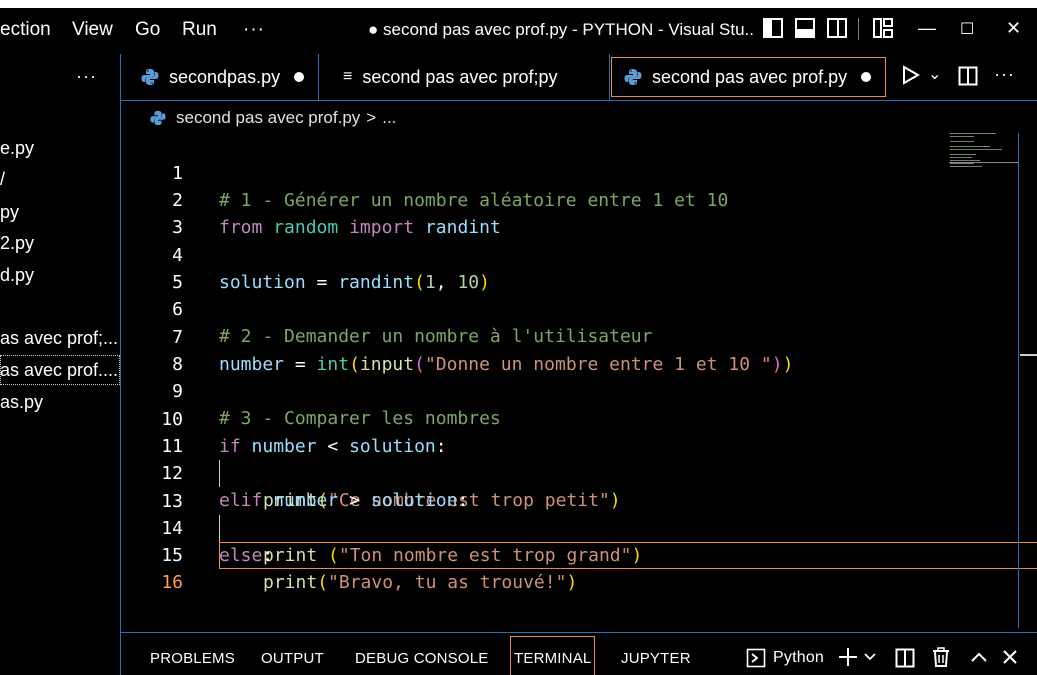 This screenshot has width=1037, height=675. What do you see at coordinates (17, 243) in the screenshot?
I see `sidebar-file-label: 2.py` at bounding box center [17, 243].